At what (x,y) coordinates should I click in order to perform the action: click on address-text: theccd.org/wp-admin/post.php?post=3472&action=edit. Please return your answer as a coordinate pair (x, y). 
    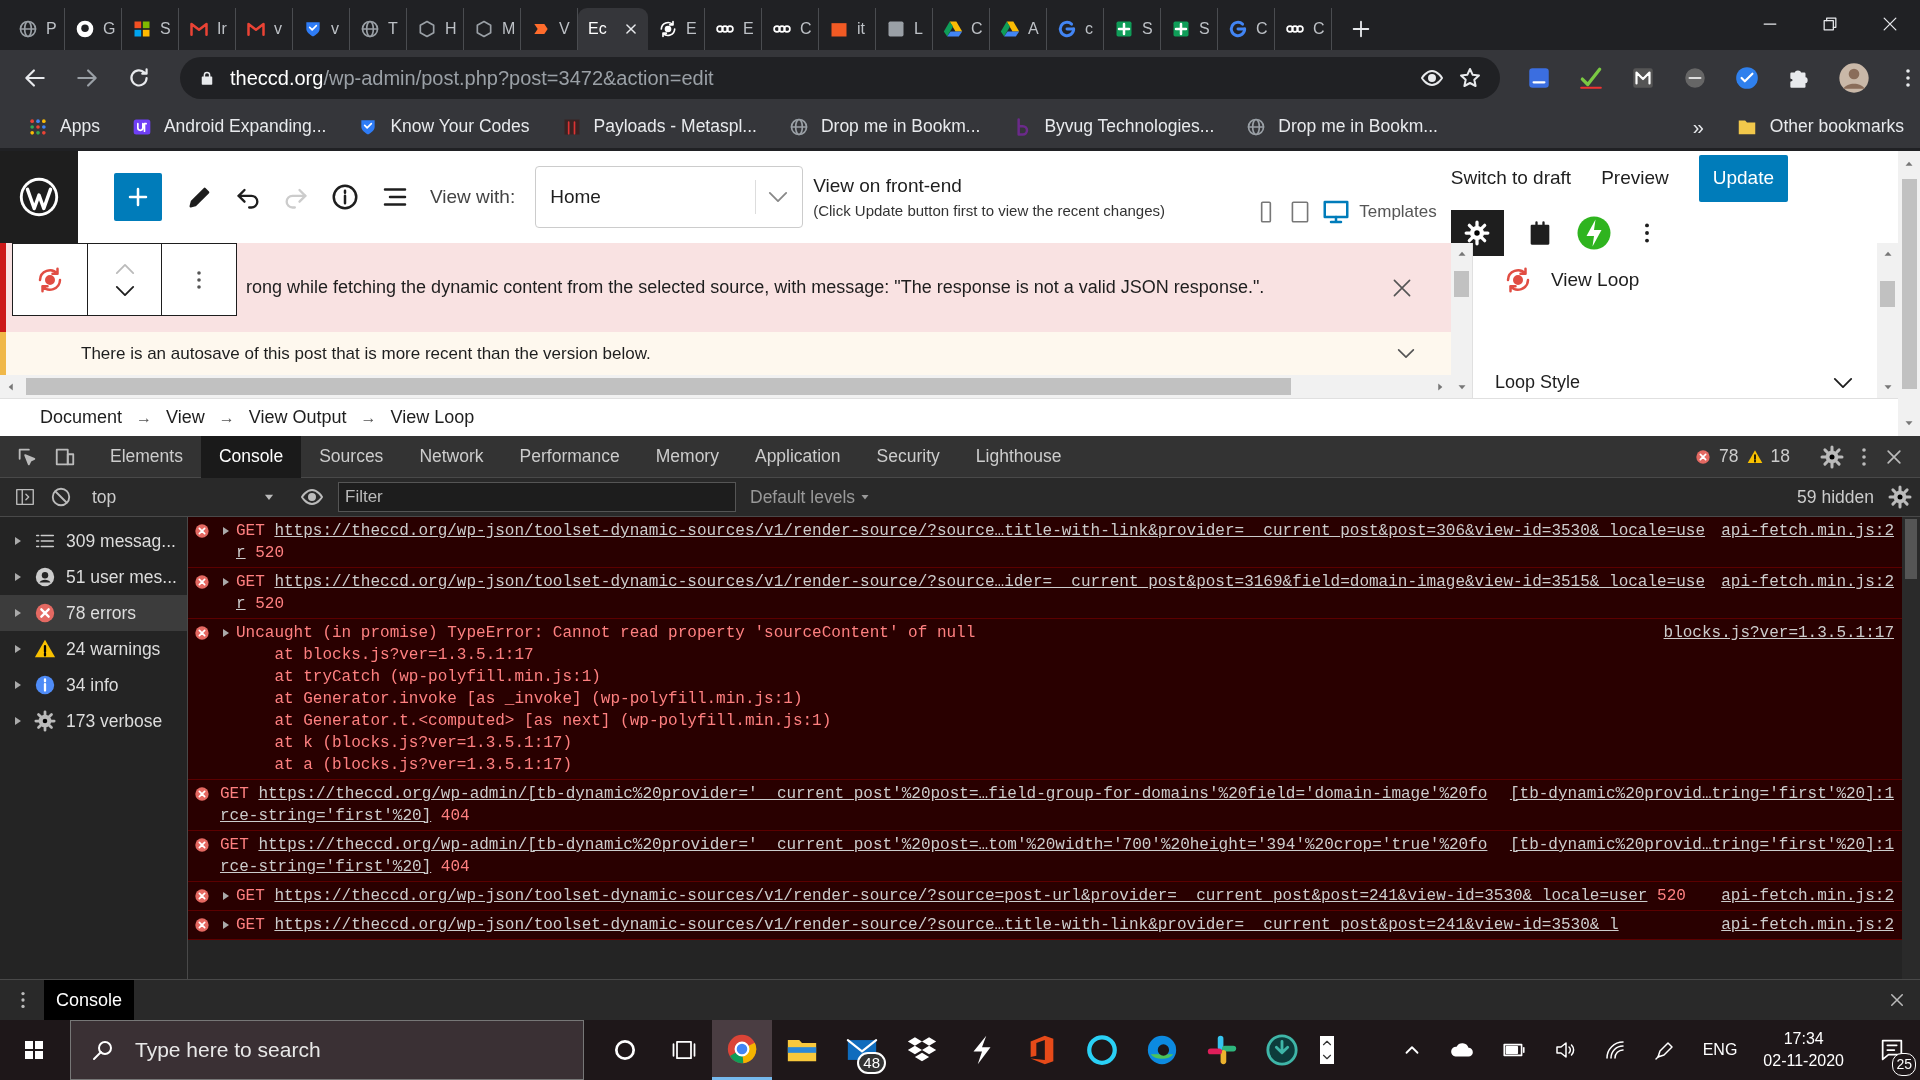
    Looking at the image, I should click on (472, 78).